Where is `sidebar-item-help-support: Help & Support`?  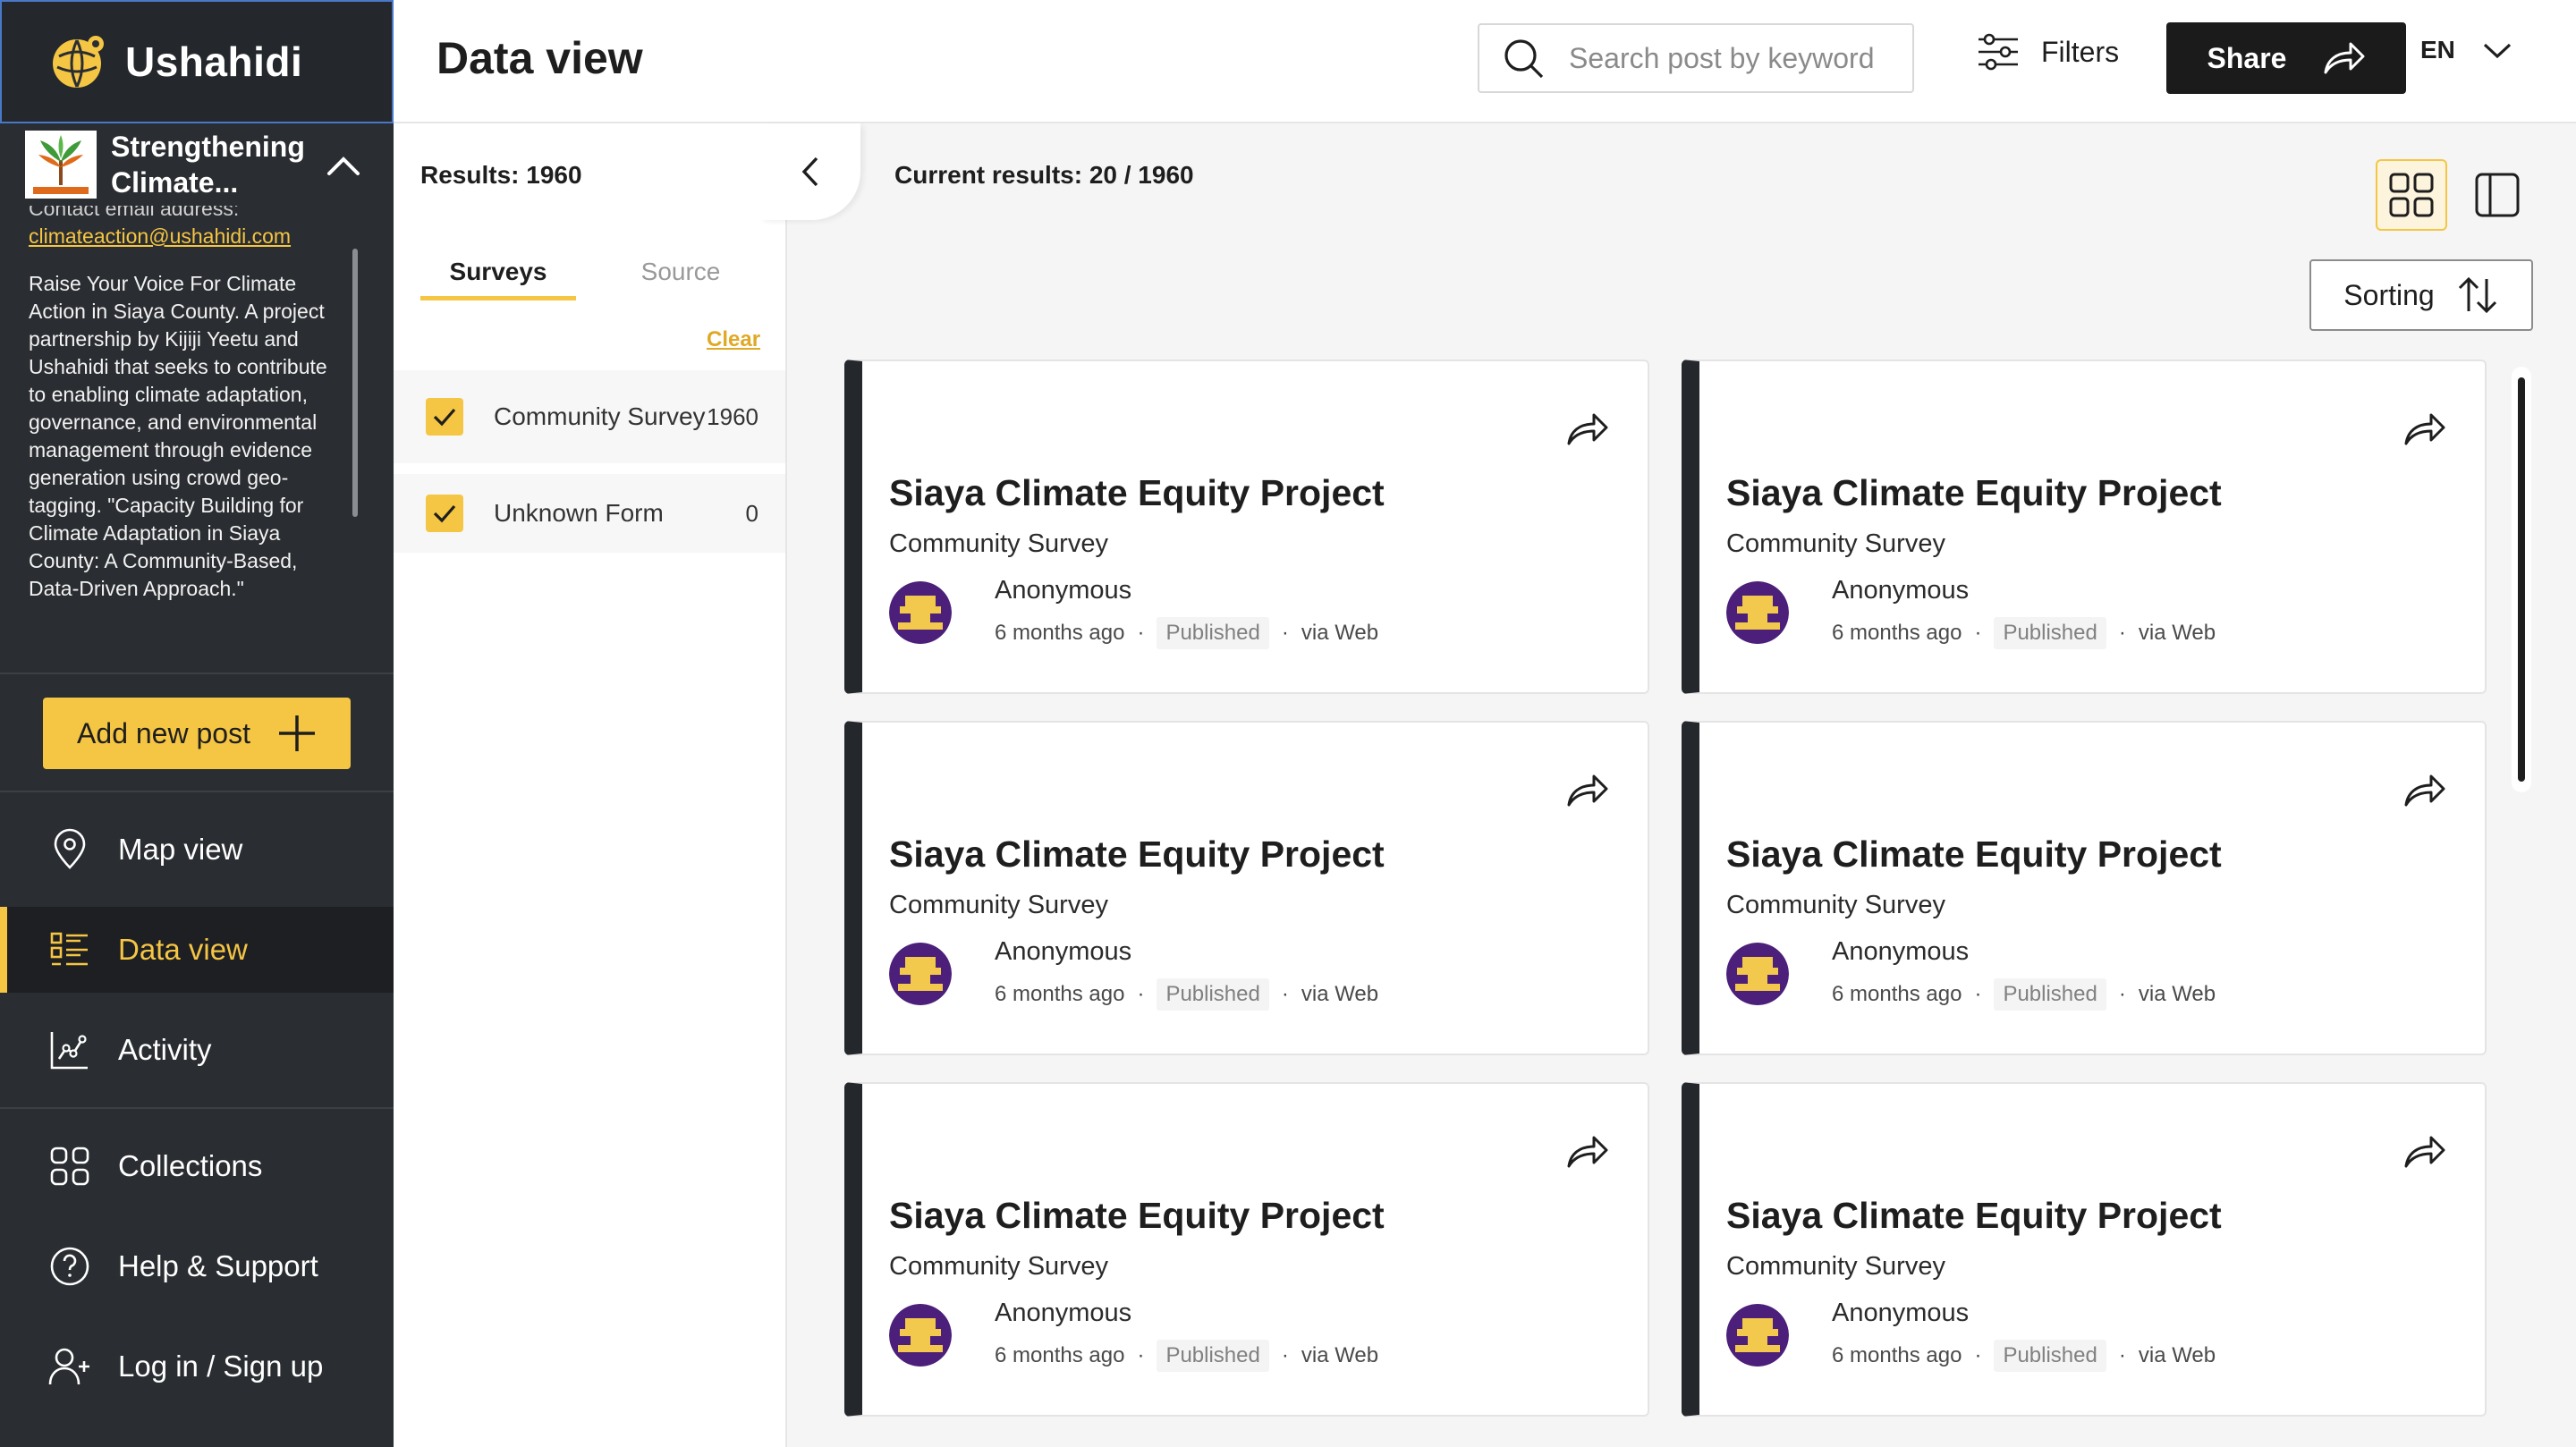
sidebar-item-help-support: Help & Support is located at coordinates (197, 1266).